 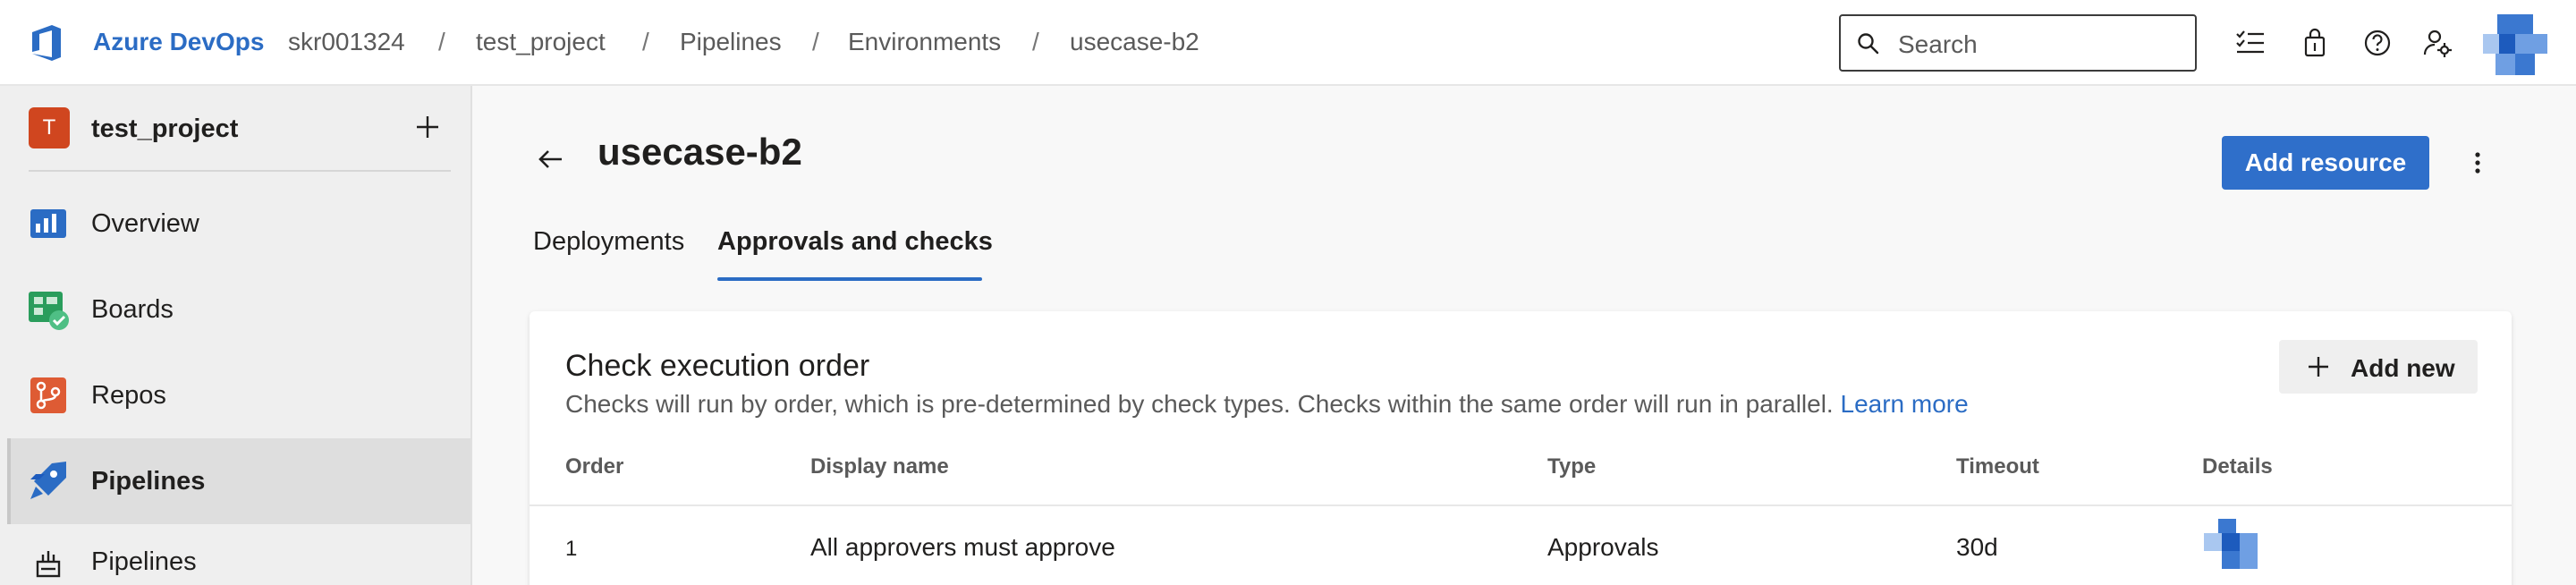 What do you see at coordinates (238, 395) in the screenshot?
I see `sidebar-item-repos: Repos` at bounding box center [238, 395].